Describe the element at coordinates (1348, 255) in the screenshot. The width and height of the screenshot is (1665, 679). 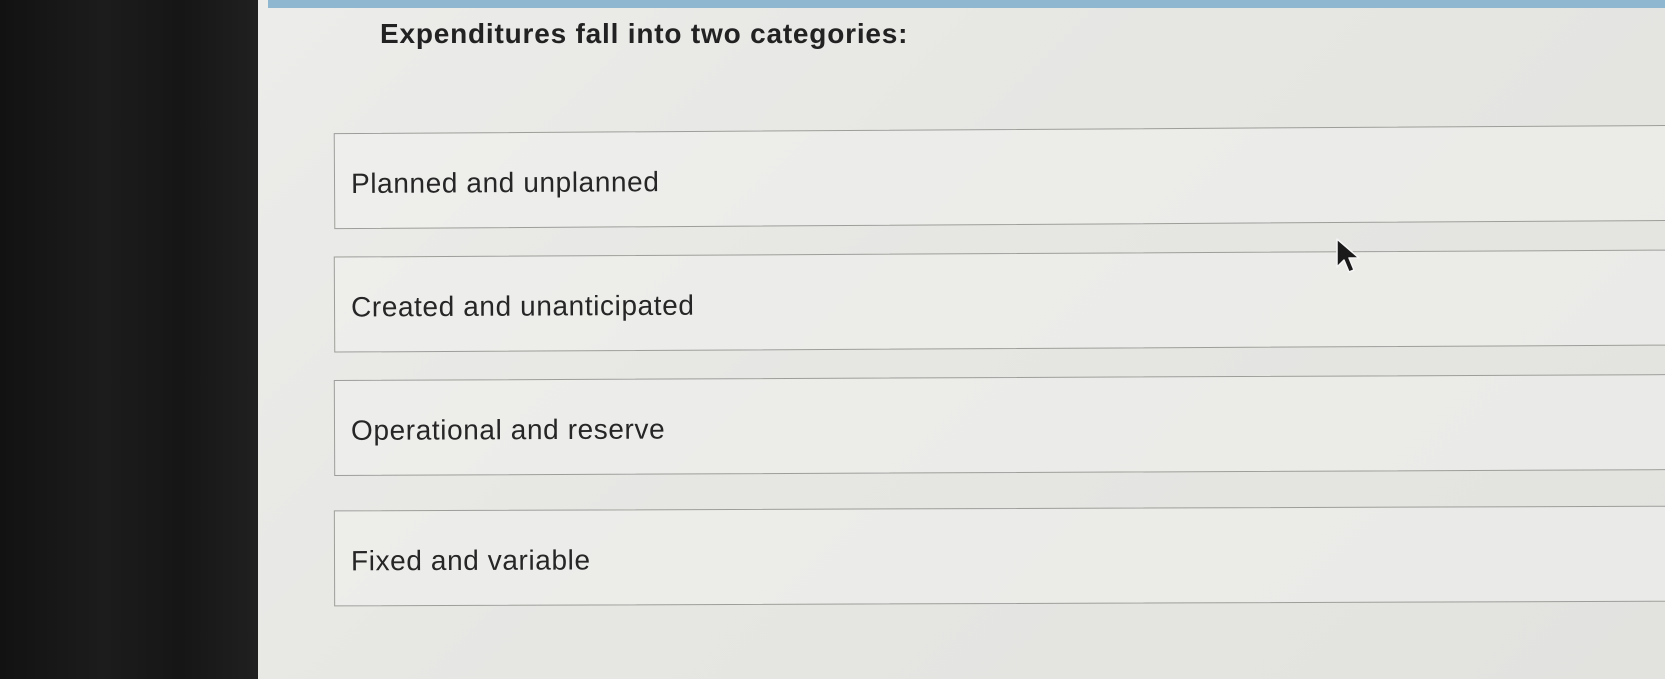
I see `mouse-pointer-icon` at that location.